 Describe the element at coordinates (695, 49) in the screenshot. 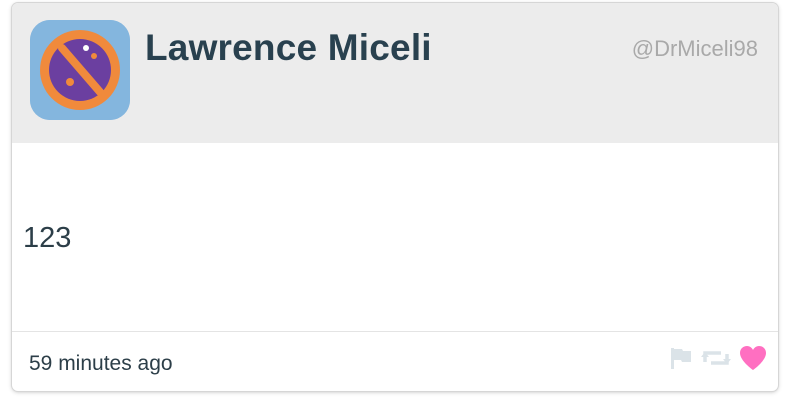

I see `user-handle: @DrMiceli98` at that location.